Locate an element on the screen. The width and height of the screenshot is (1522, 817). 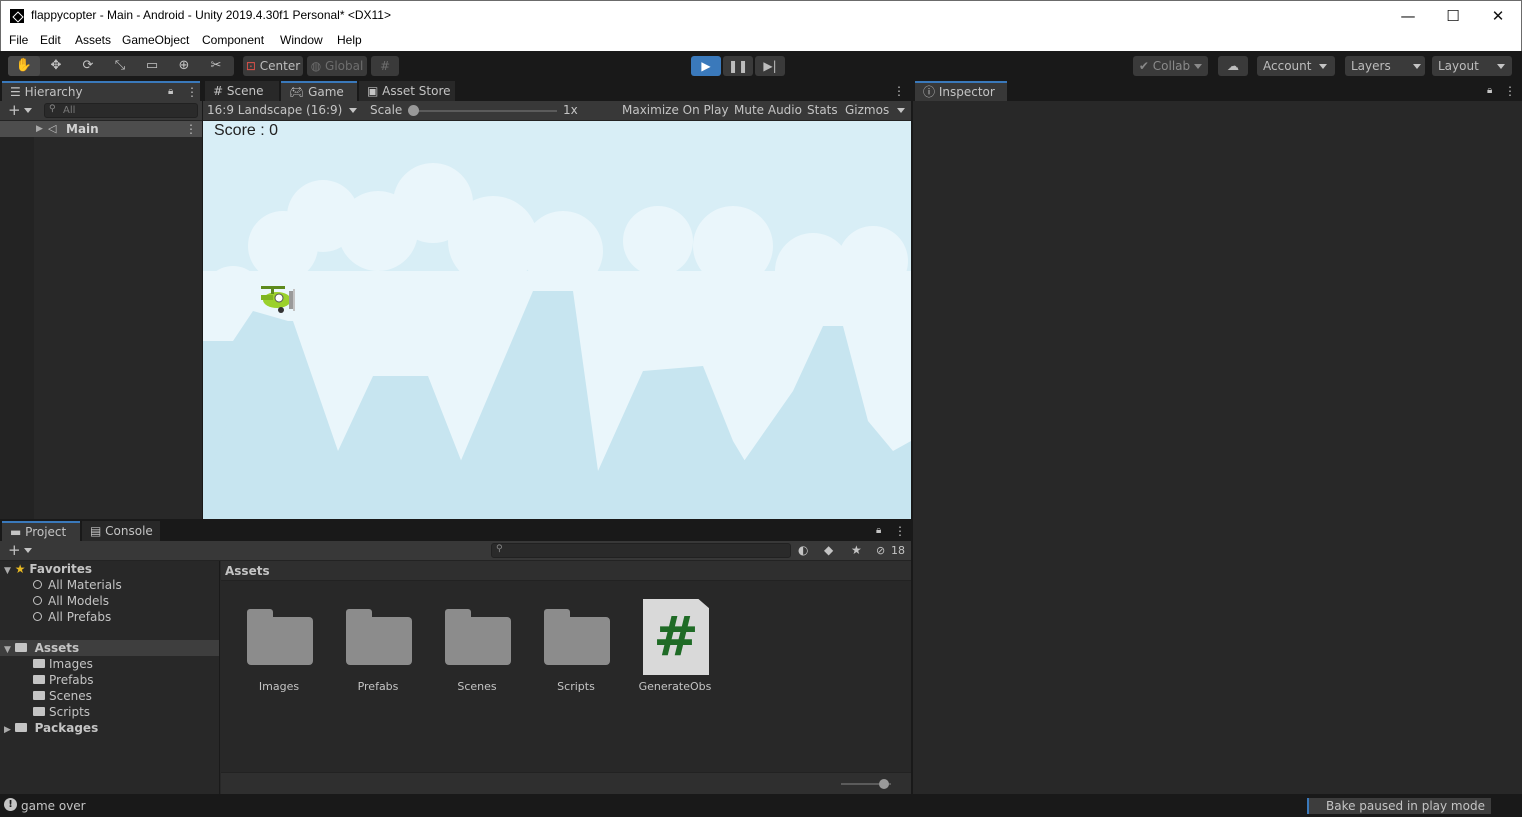
tab-scene: # Scene is located at coordinates (242, 91).